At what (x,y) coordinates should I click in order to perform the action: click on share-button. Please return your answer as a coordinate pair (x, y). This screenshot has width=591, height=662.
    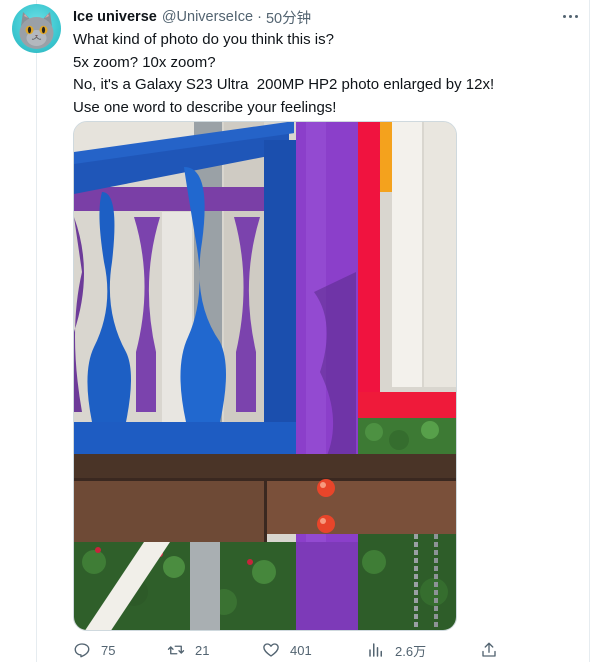
    Looking at the image, I should click on (489, 650).